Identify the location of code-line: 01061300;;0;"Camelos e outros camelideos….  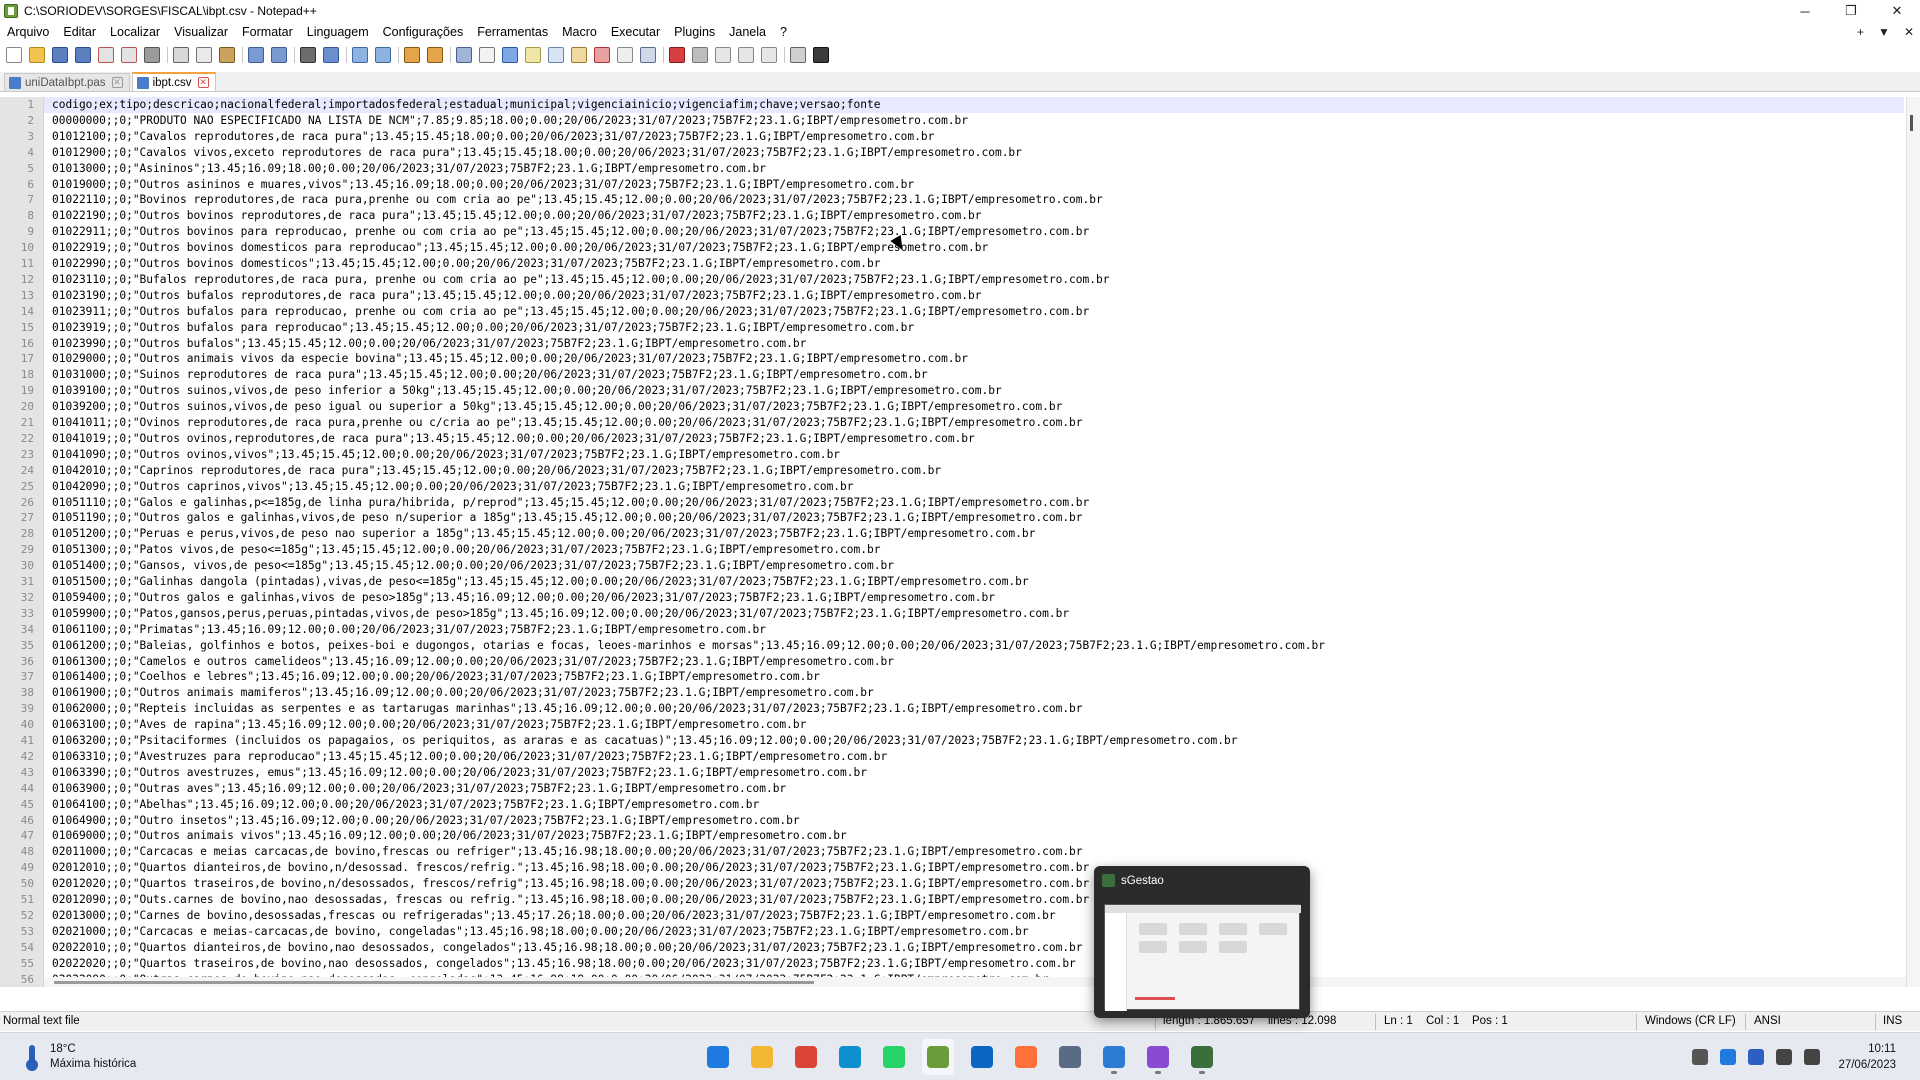
(473, 662).